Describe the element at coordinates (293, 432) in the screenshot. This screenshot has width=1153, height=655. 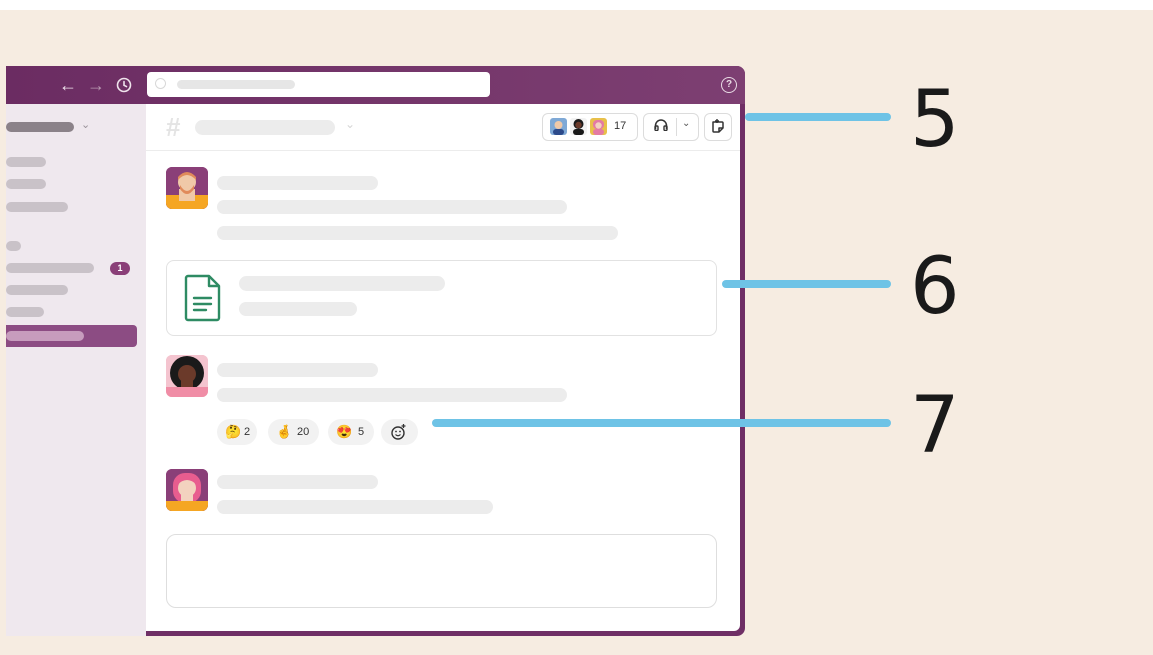
I see `reaction-pill: 🤞 20` at that location.